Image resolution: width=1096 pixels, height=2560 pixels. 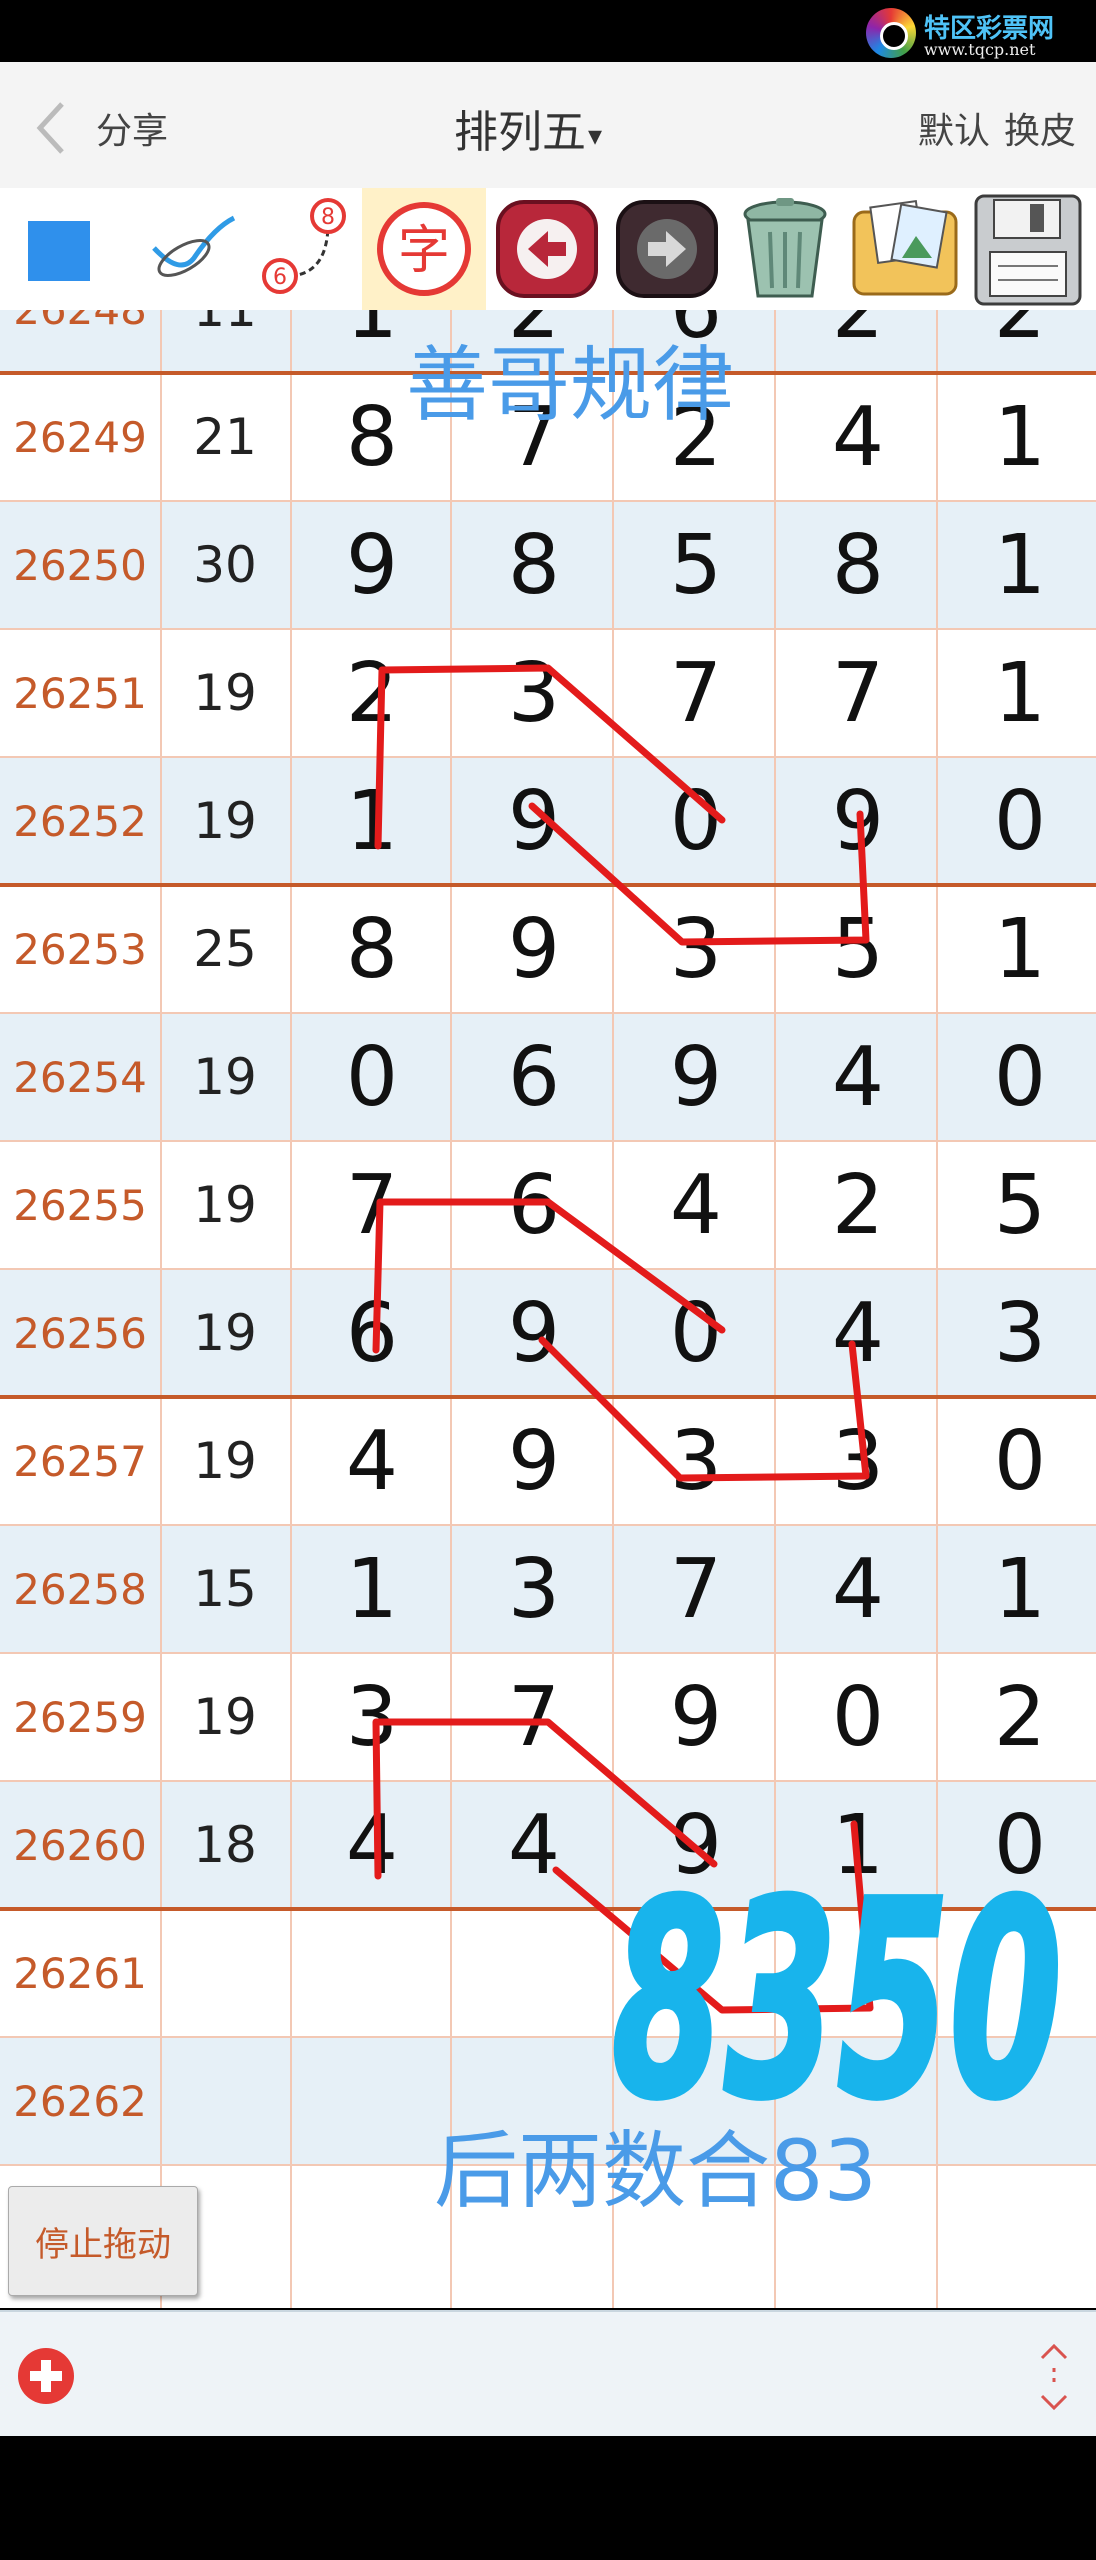 What do you see at coordinates (103, 2241) in the screenshot?
I see `stop-drag-button: 停止拖动` at bounding box center [103, 2241].